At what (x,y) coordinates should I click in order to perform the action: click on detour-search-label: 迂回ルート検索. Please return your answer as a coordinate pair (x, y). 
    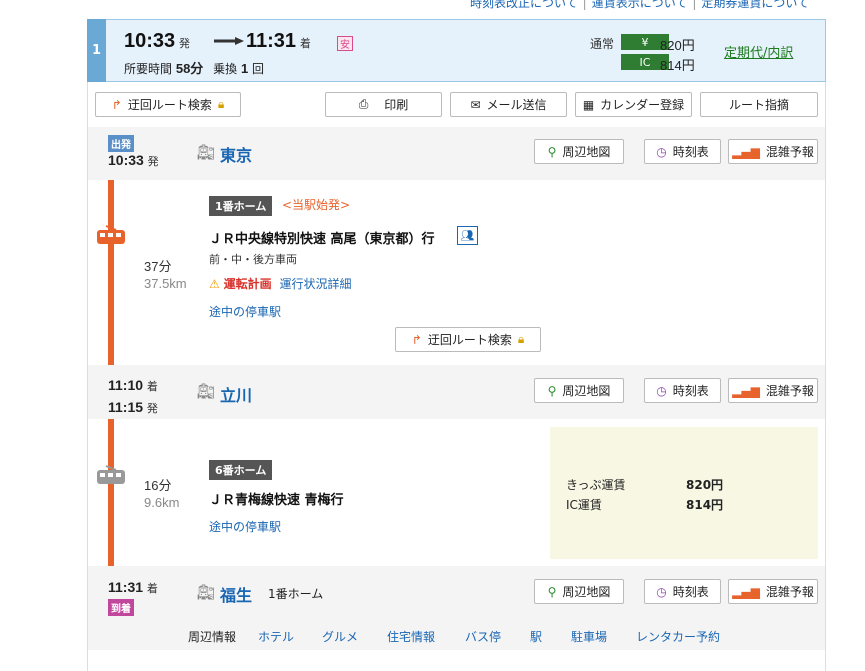
    Looking at the image, I should click on (169, 105).